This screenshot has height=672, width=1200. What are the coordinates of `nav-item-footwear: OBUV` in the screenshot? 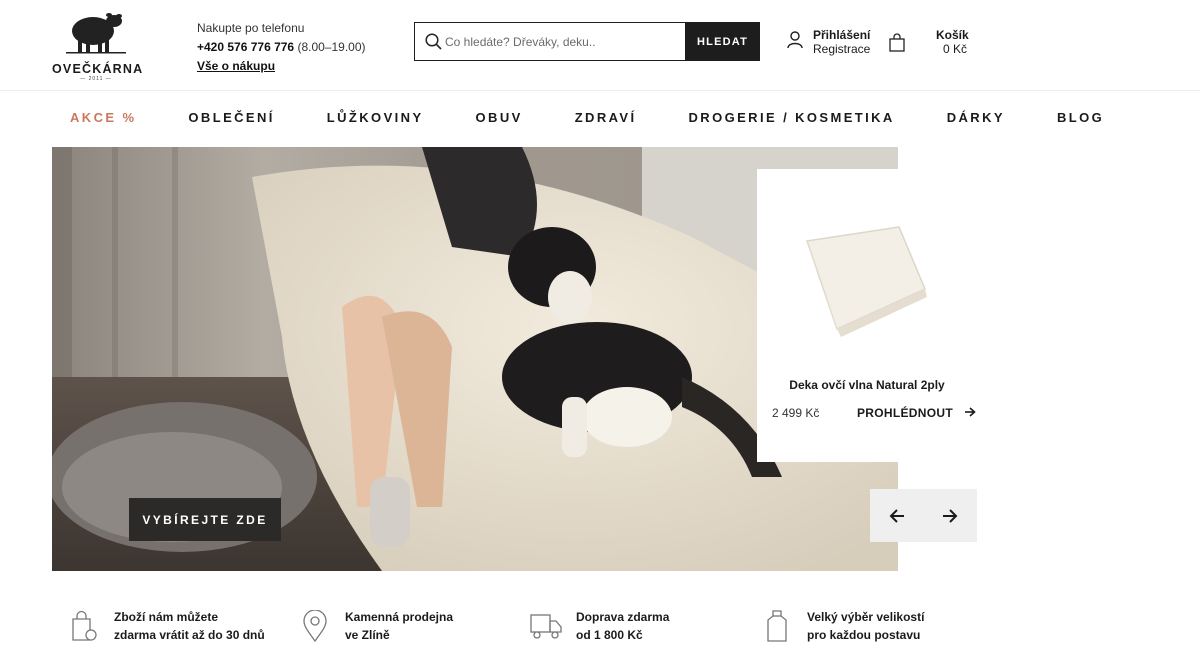 It's located at (499, 117).